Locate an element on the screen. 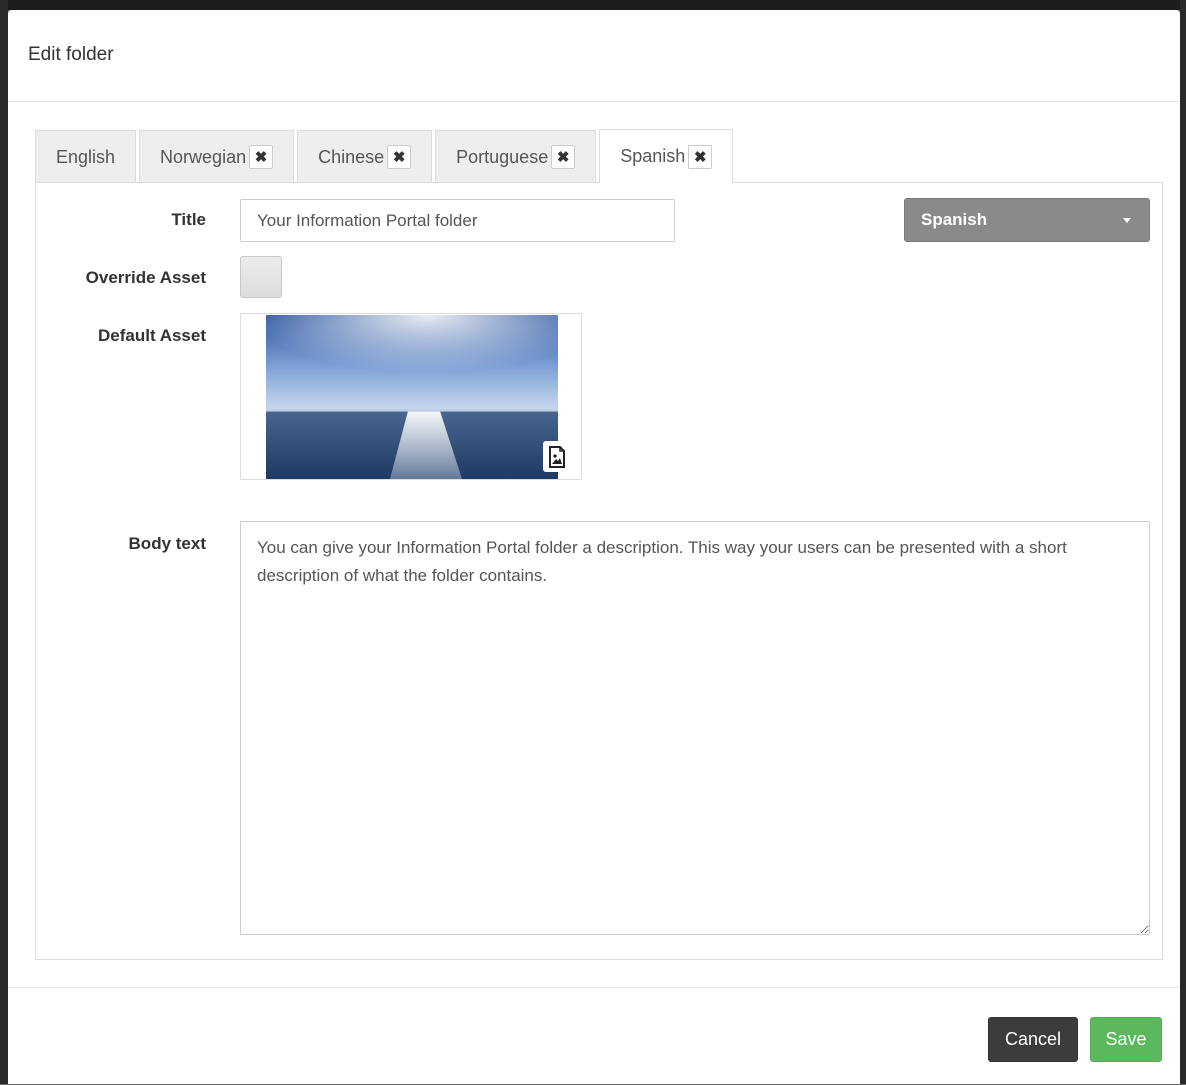 The width and height of the screenshot is (1186, 1085). body-text-label: Body text is located at coordinates (167, 543).